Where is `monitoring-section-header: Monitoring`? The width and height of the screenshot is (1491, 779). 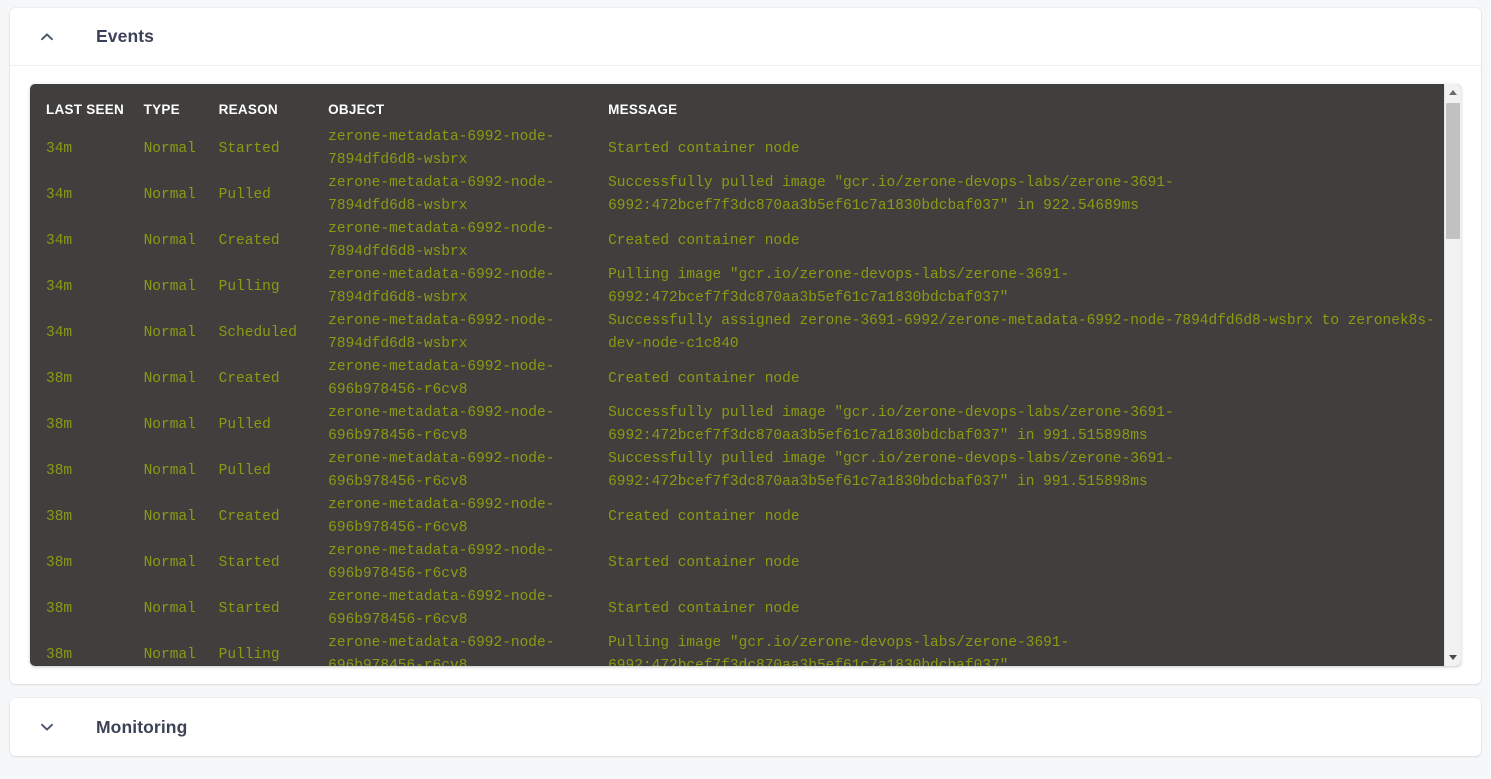
monitoring-section-header: Monitoring is located at coordinates (745, 727).